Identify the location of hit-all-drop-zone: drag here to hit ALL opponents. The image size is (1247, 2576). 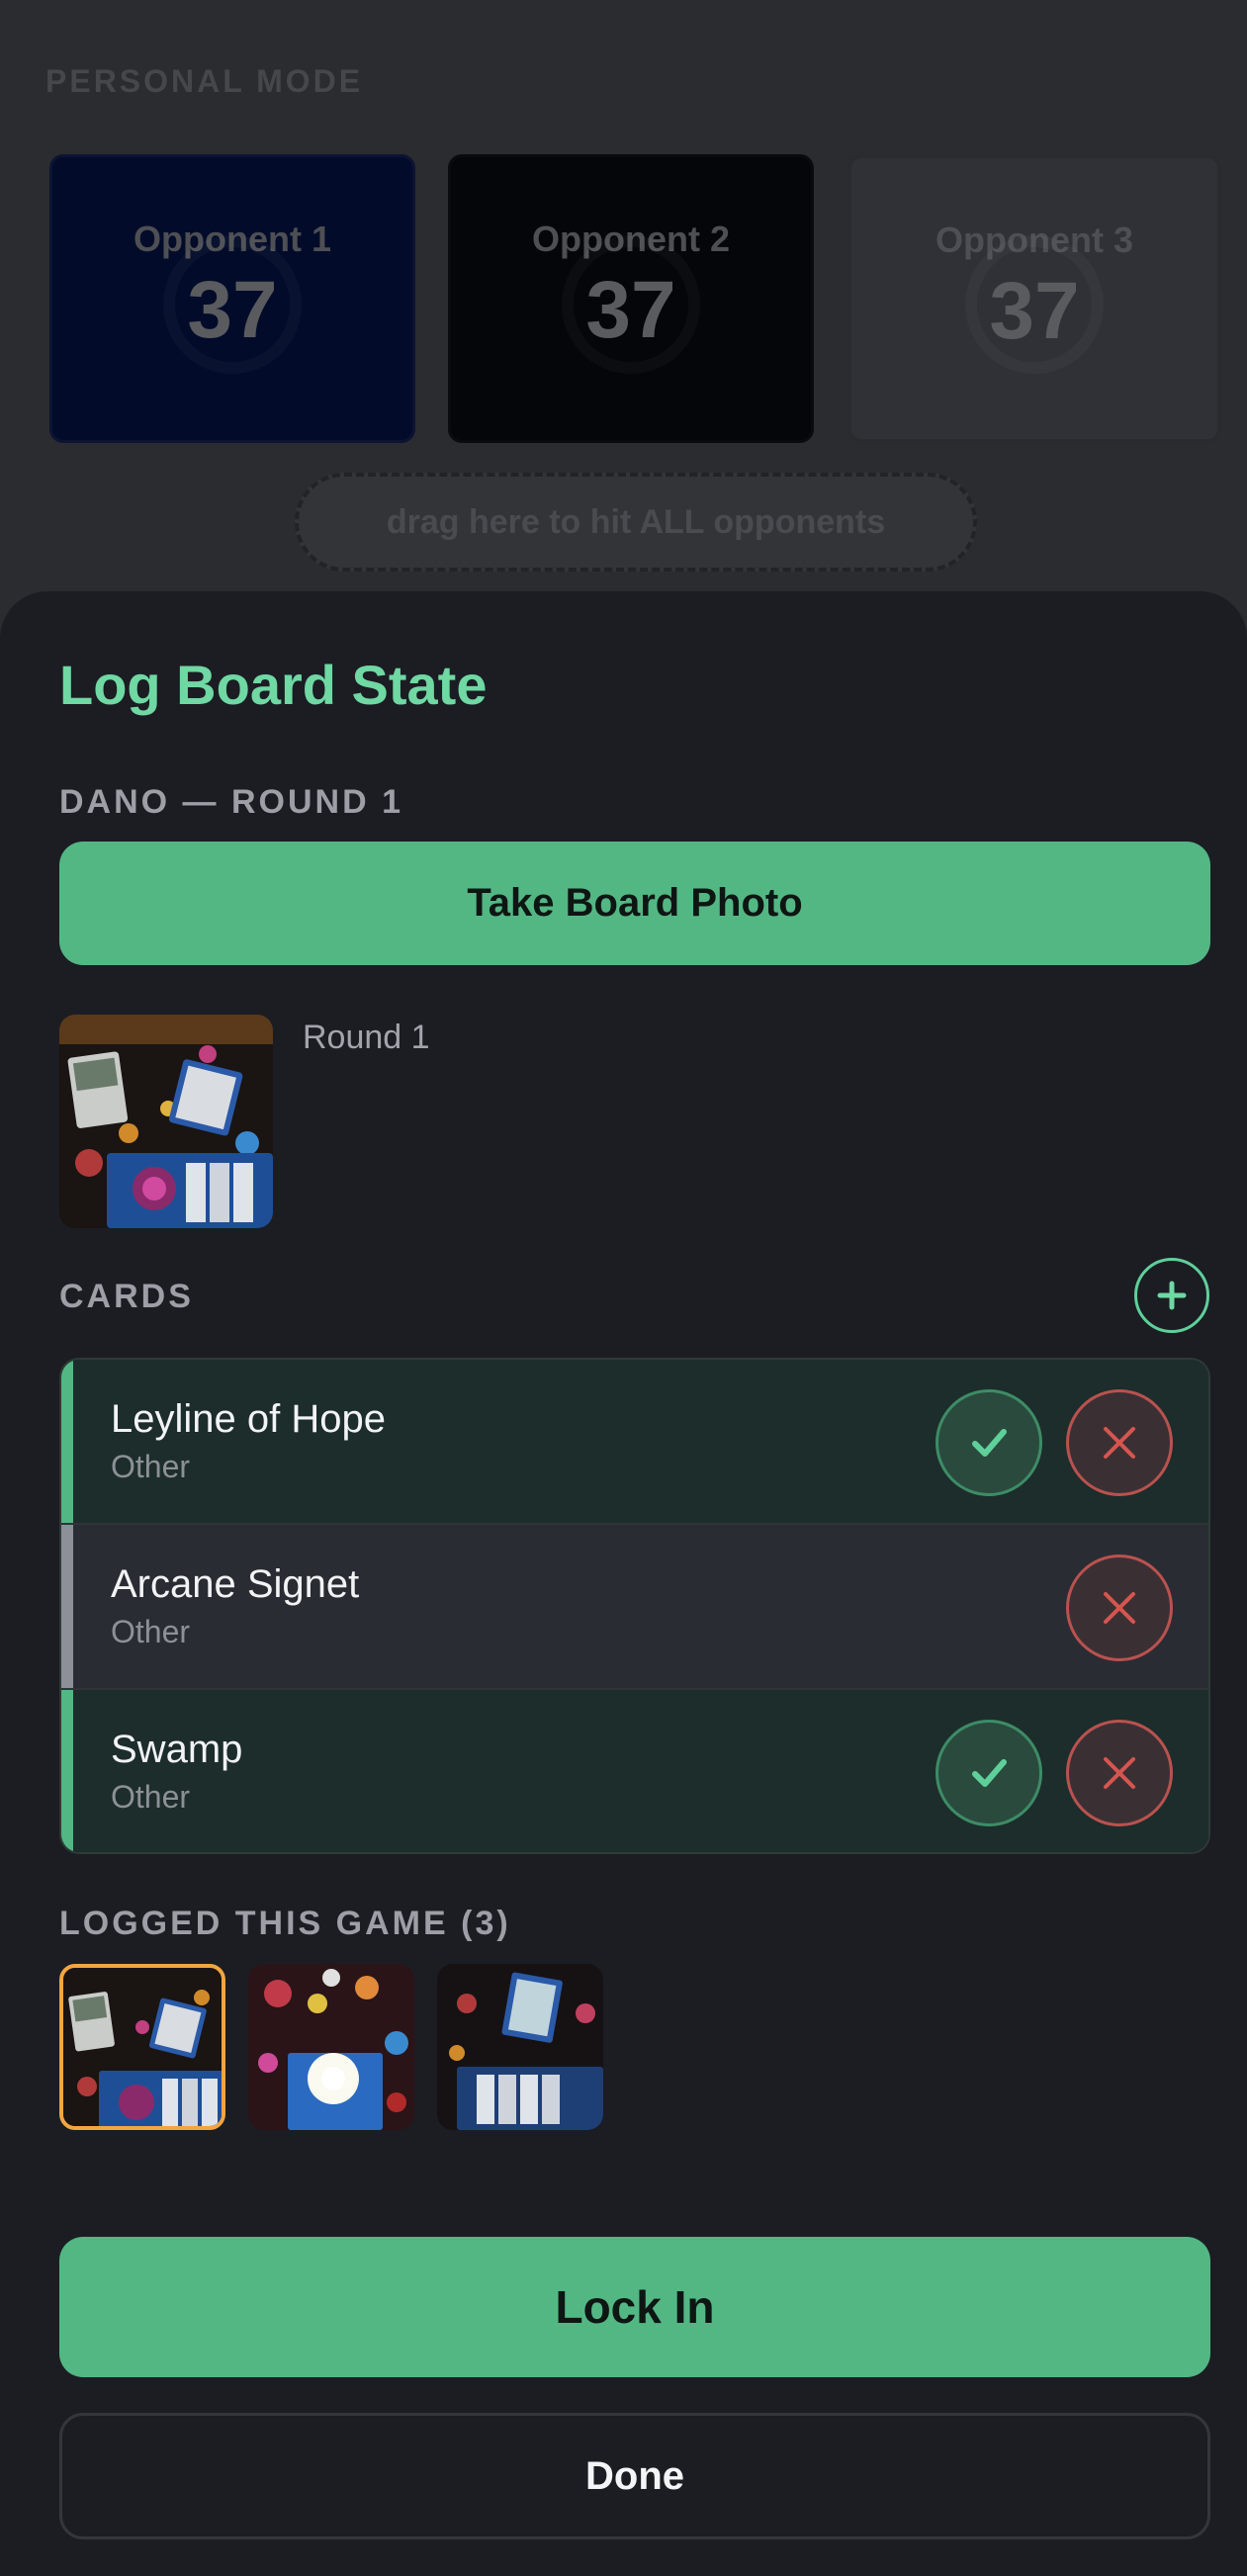
(636, 522).